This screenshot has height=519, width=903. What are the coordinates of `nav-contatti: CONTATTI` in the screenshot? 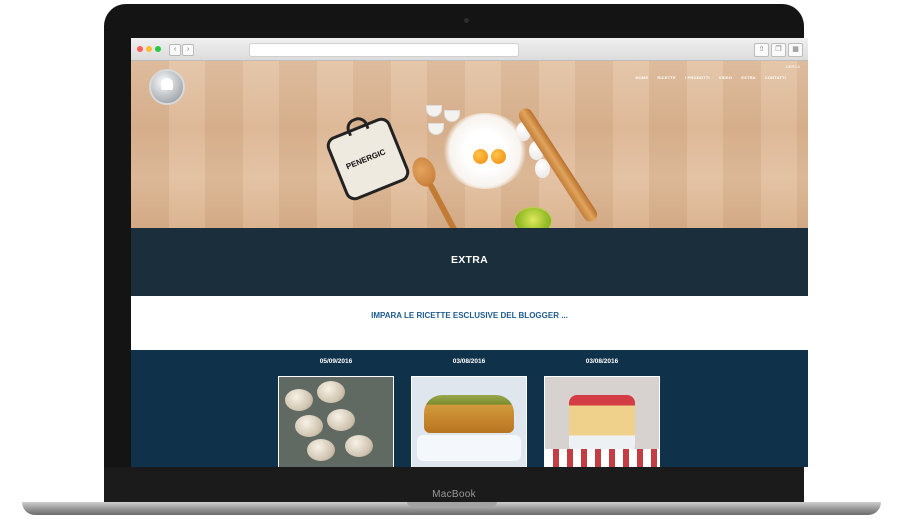 It's located at (775, 77).